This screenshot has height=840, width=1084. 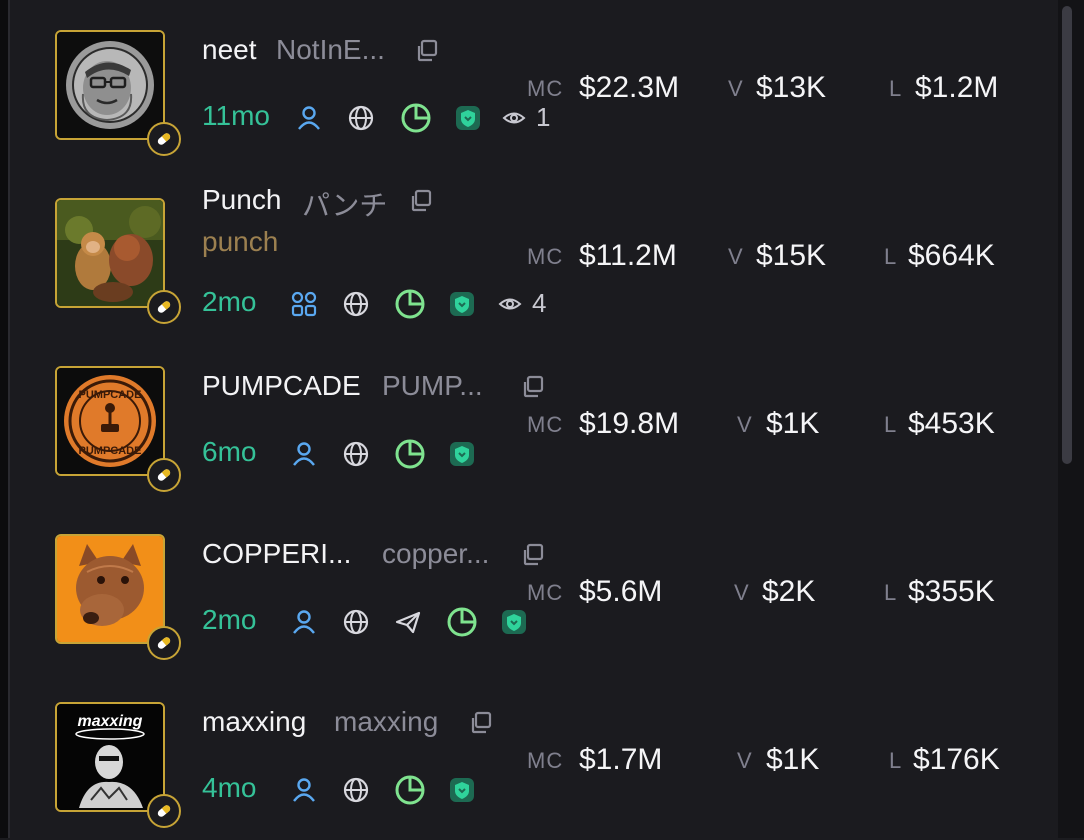 What do you see at coordinates (539, 303) in the screenshot?
I see `viewer-count: 4` at bounding box center [539, 303].